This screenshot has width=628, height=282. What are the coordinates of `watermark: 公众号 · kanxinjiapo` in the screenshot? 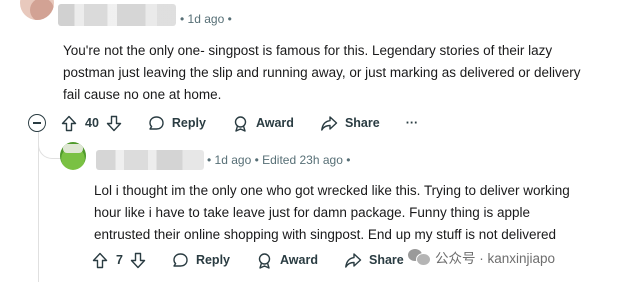 It's located at (481, 257).